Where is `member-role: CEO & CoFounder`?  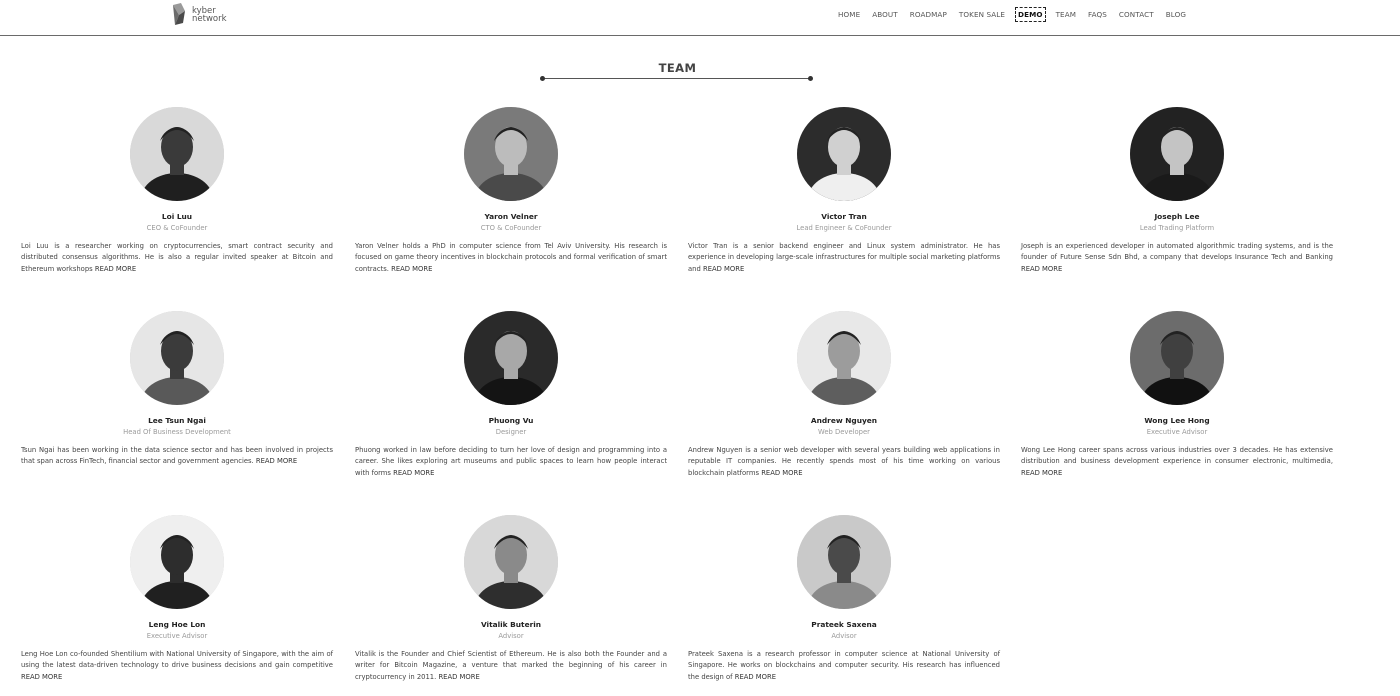
member-role: CEO & CoFounder is located at coordinates (177, 228).